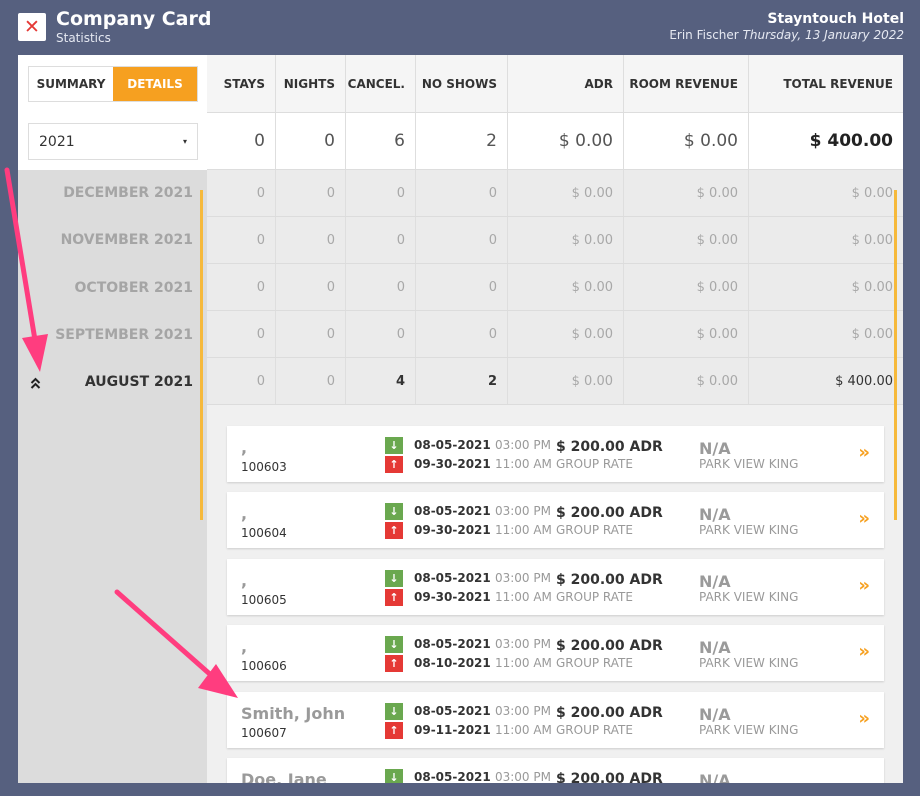 Image resolution: width=920 pixels, height=796 pixels. Describe the element at coordinates (124, 335) in the screenshot. I see `month-label: SEPTEMBER 2021` at that location.